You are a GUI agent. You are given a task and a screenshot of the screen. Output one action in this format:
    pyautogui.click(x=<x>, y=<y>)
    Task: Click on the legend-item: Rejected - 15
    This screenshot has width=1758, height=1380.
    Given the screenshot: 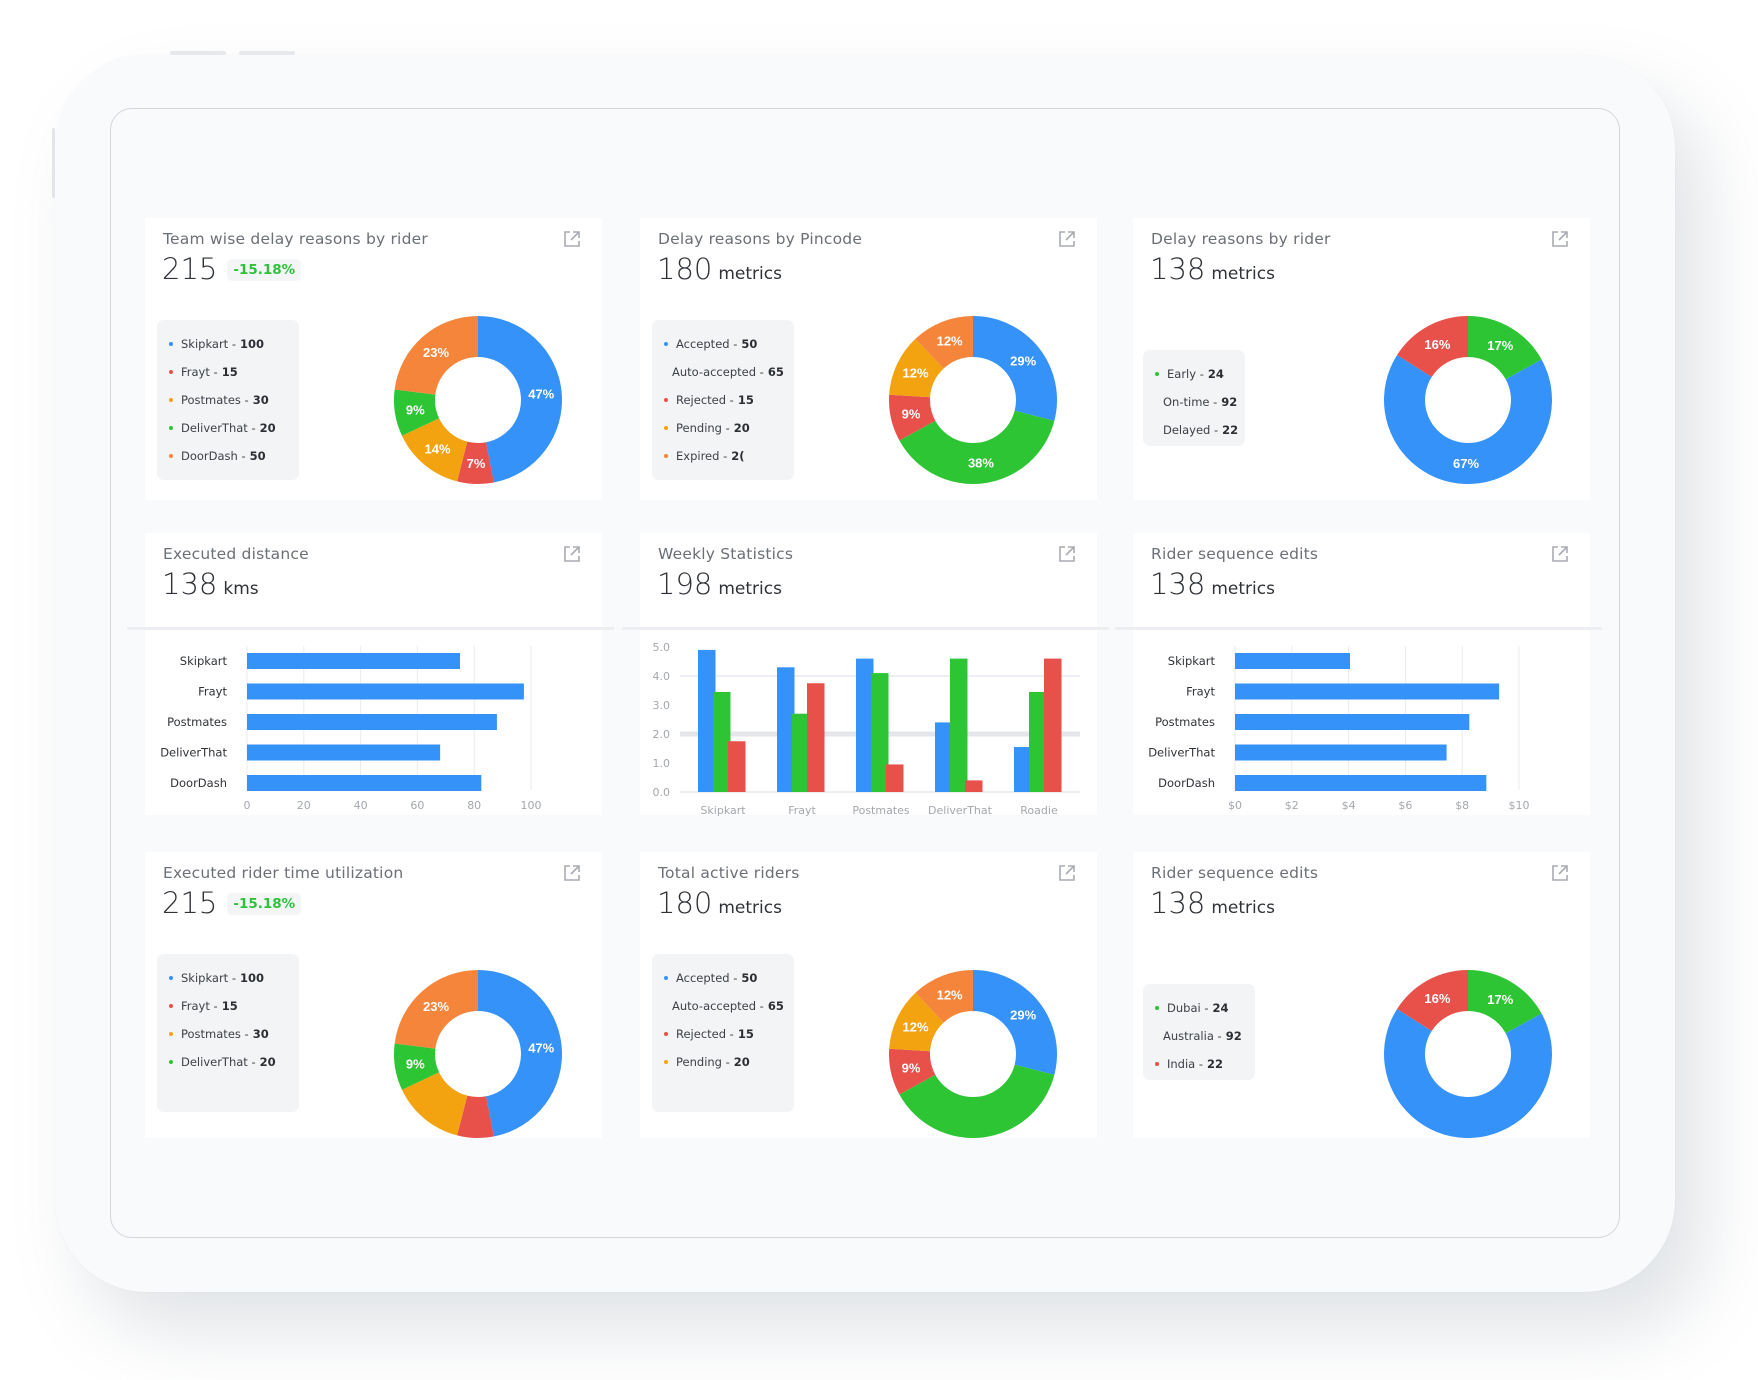 What is the action you would take?
    pyautogui.click(x=722, y=400)
    